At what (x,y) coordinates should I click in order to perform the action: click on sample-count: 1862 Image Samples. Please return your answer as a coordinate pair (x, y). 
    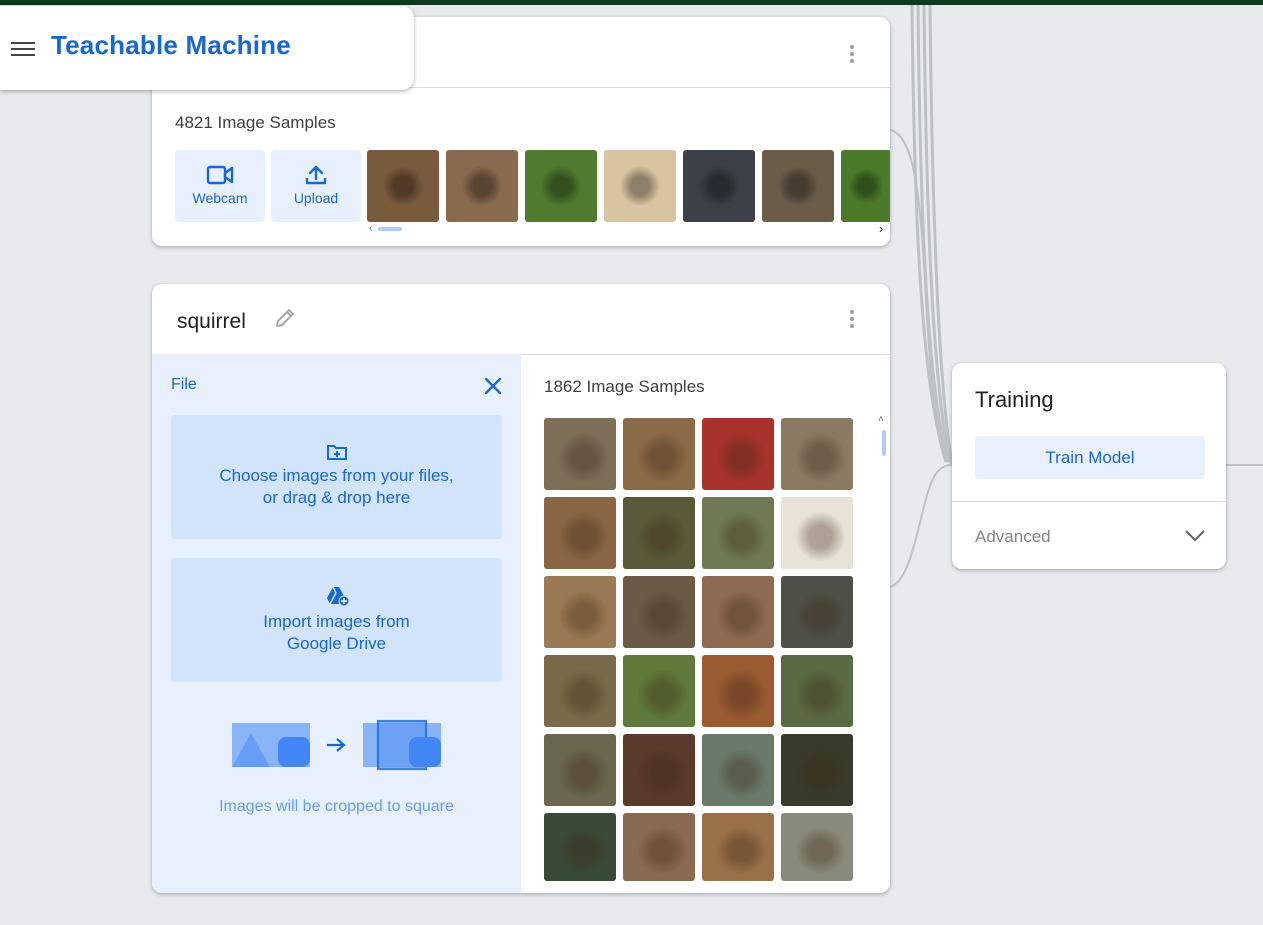
    Looking at the image, I should click on (624, 386).